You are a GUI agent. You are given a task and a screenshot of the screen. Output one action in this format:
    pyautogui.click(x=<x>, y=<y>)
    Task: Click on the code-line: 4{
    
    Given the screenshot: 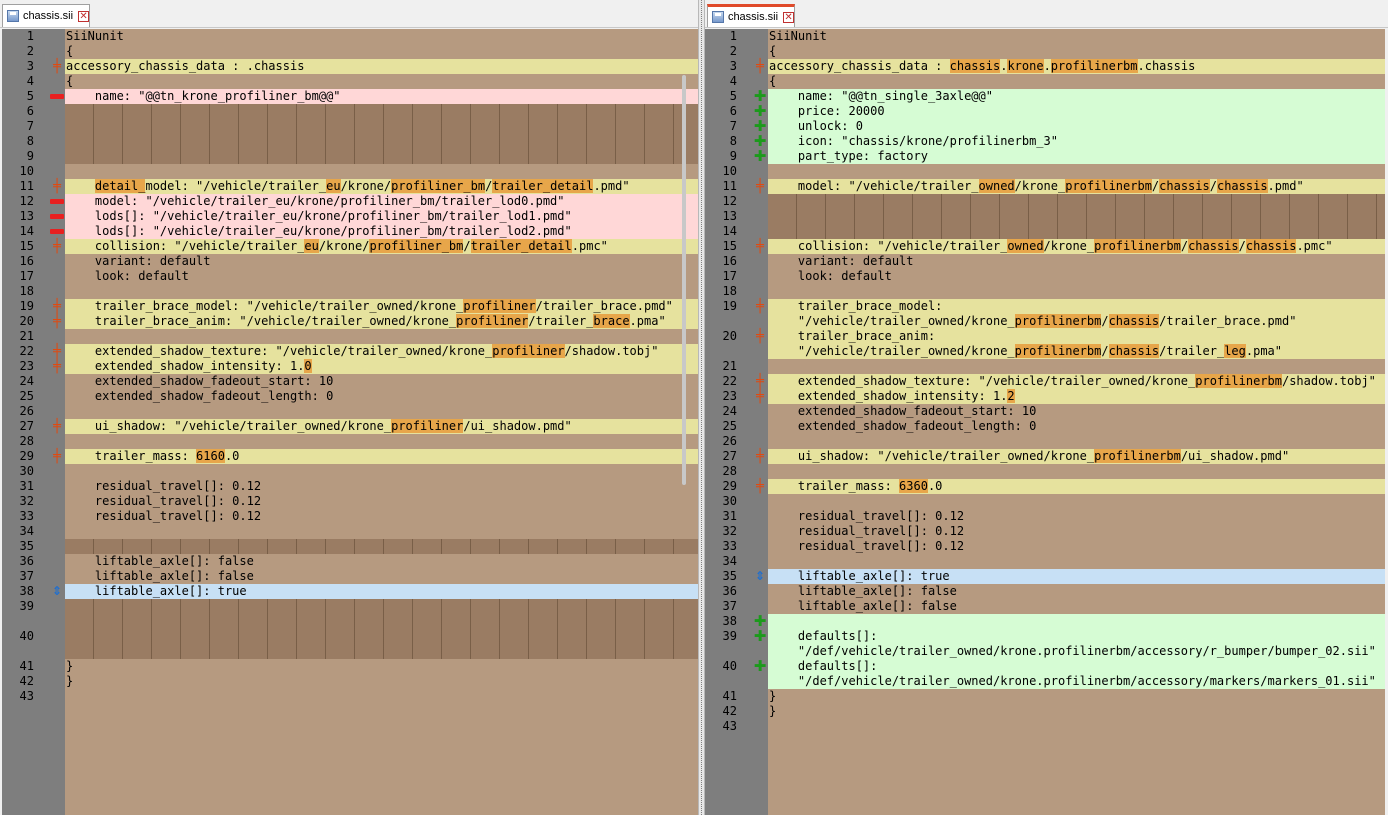 What is the action you would take?
    pyautogui.click(x=350, y=81)
    